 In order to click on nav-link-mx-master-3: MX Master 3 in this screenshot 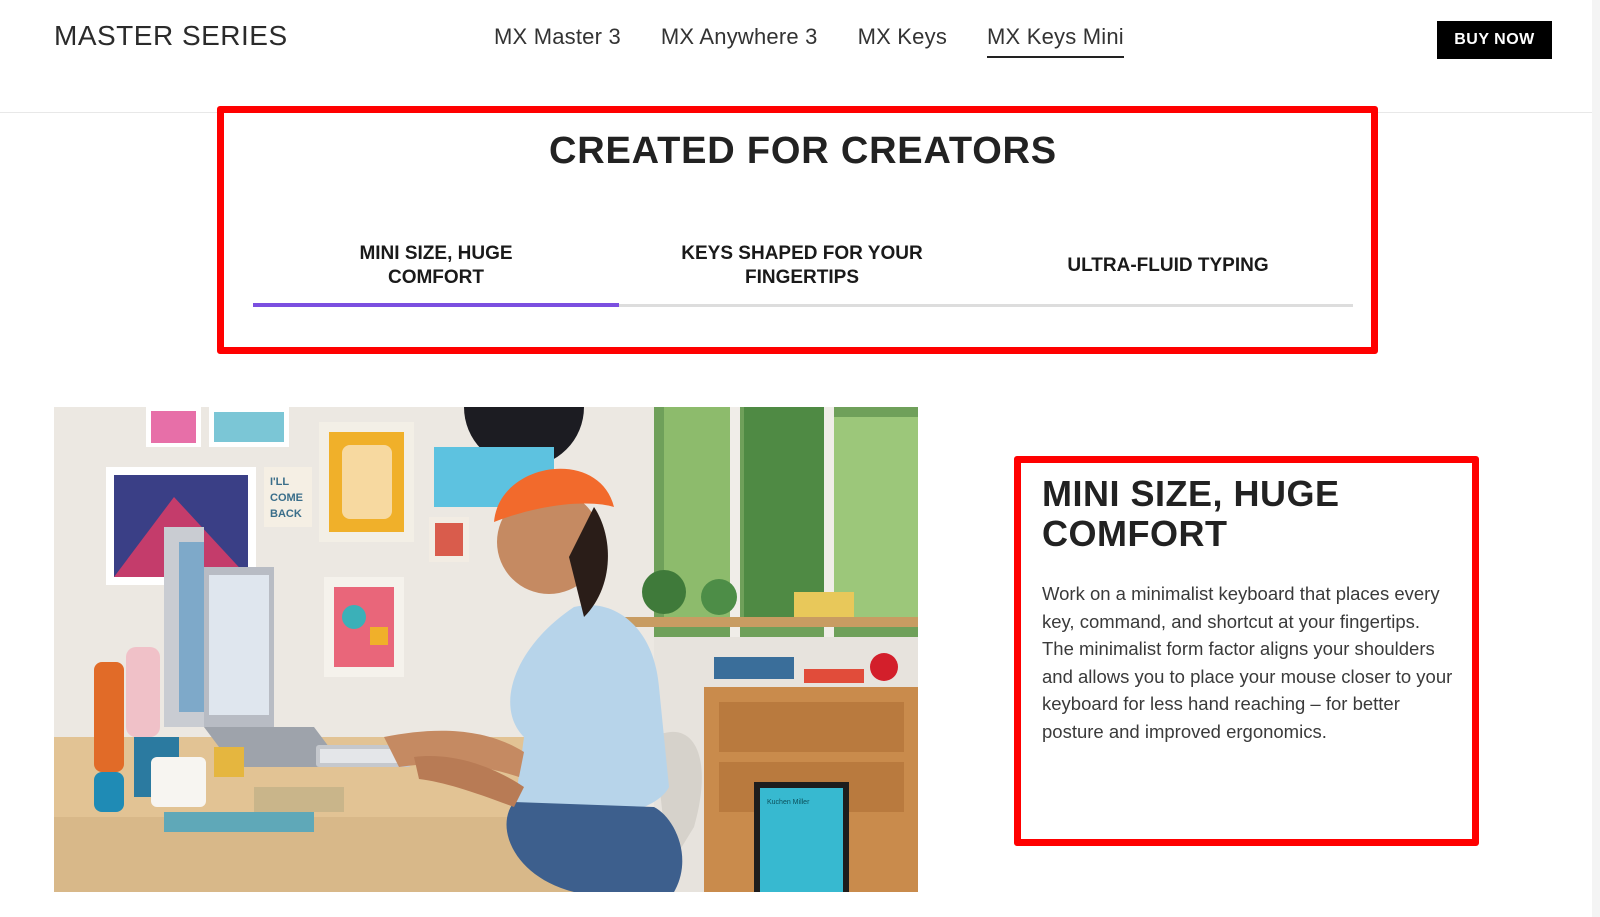, I will do `click(557, 41)`.